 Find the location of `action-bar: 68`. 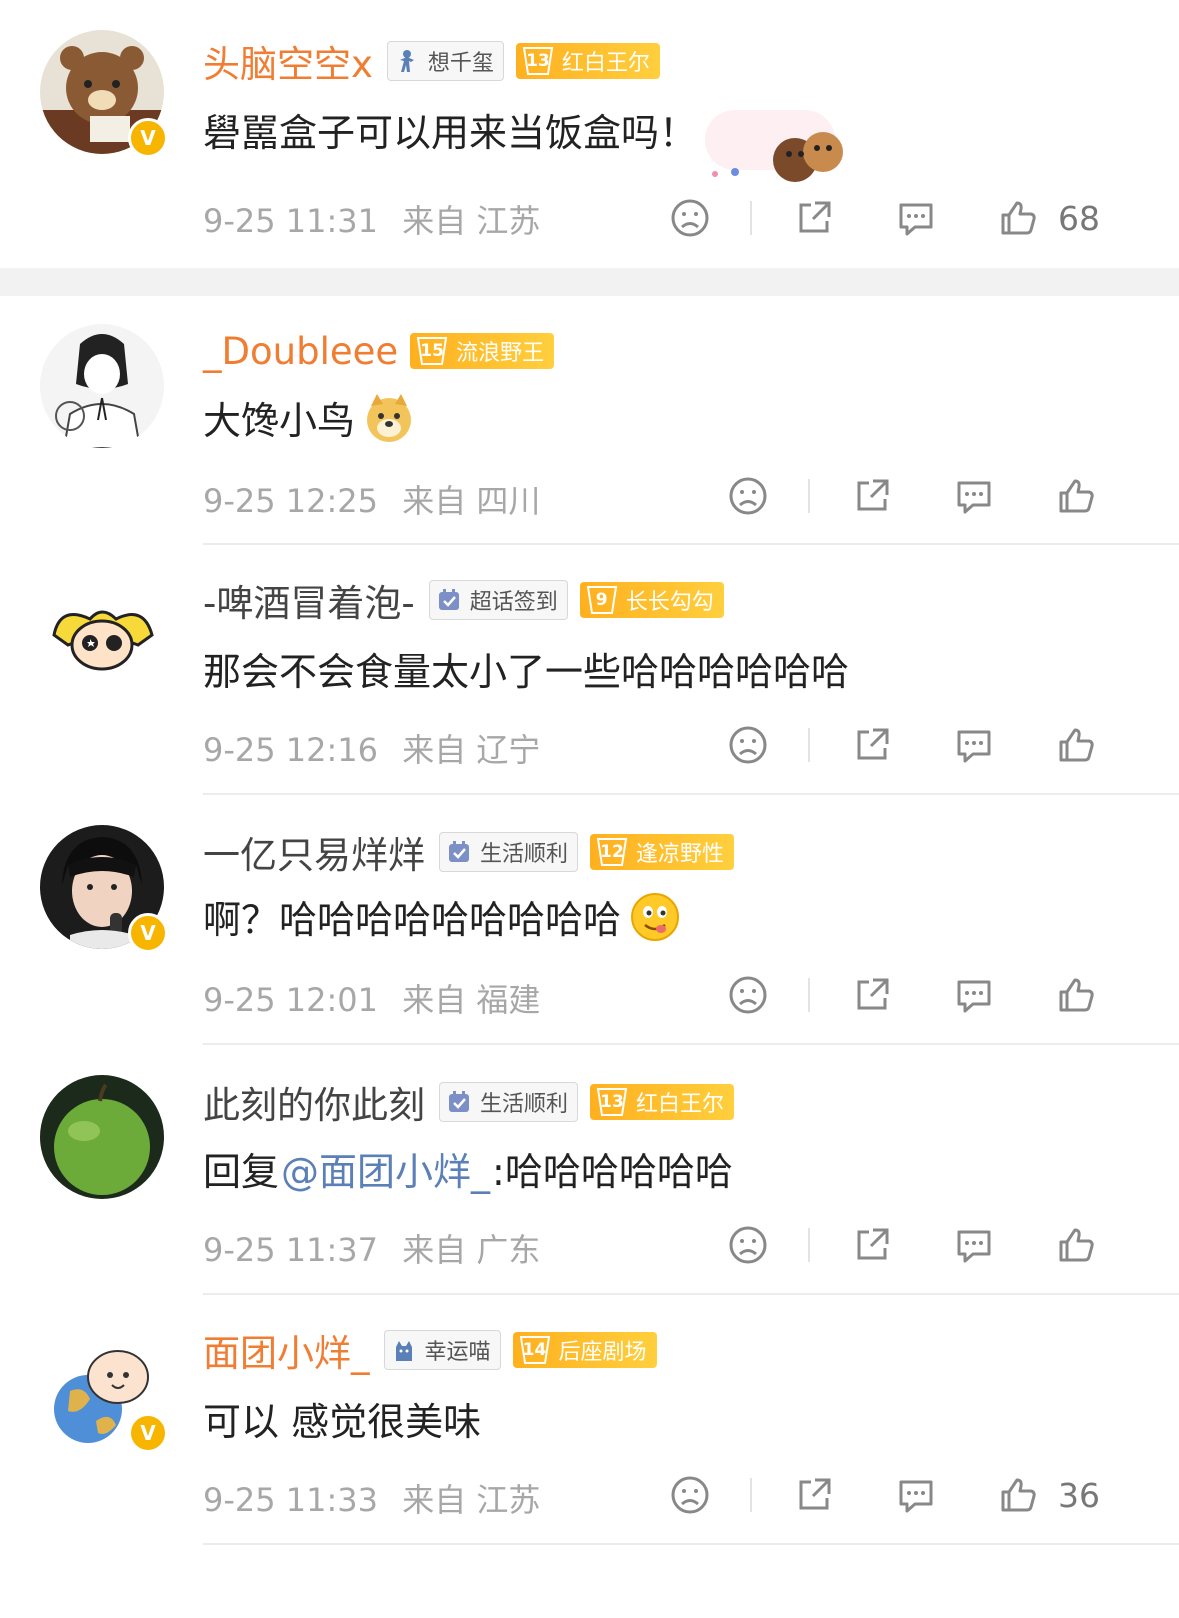

action-bar: 68 is located at coordinates (884, 218).